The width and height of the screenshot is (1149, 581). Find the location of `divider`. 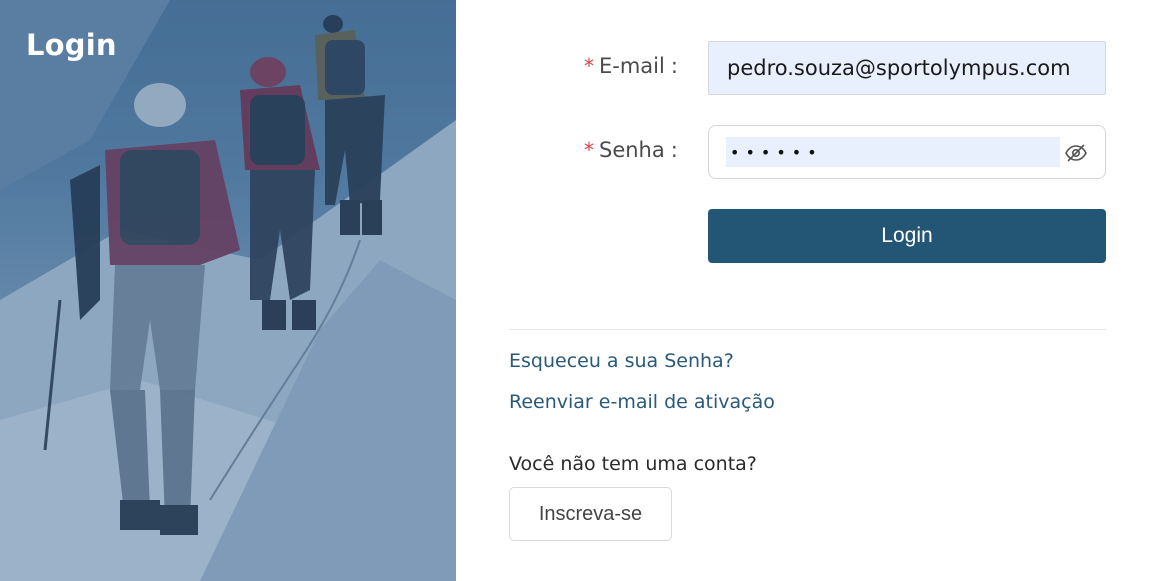

divider is located at coordinates (807, 329).